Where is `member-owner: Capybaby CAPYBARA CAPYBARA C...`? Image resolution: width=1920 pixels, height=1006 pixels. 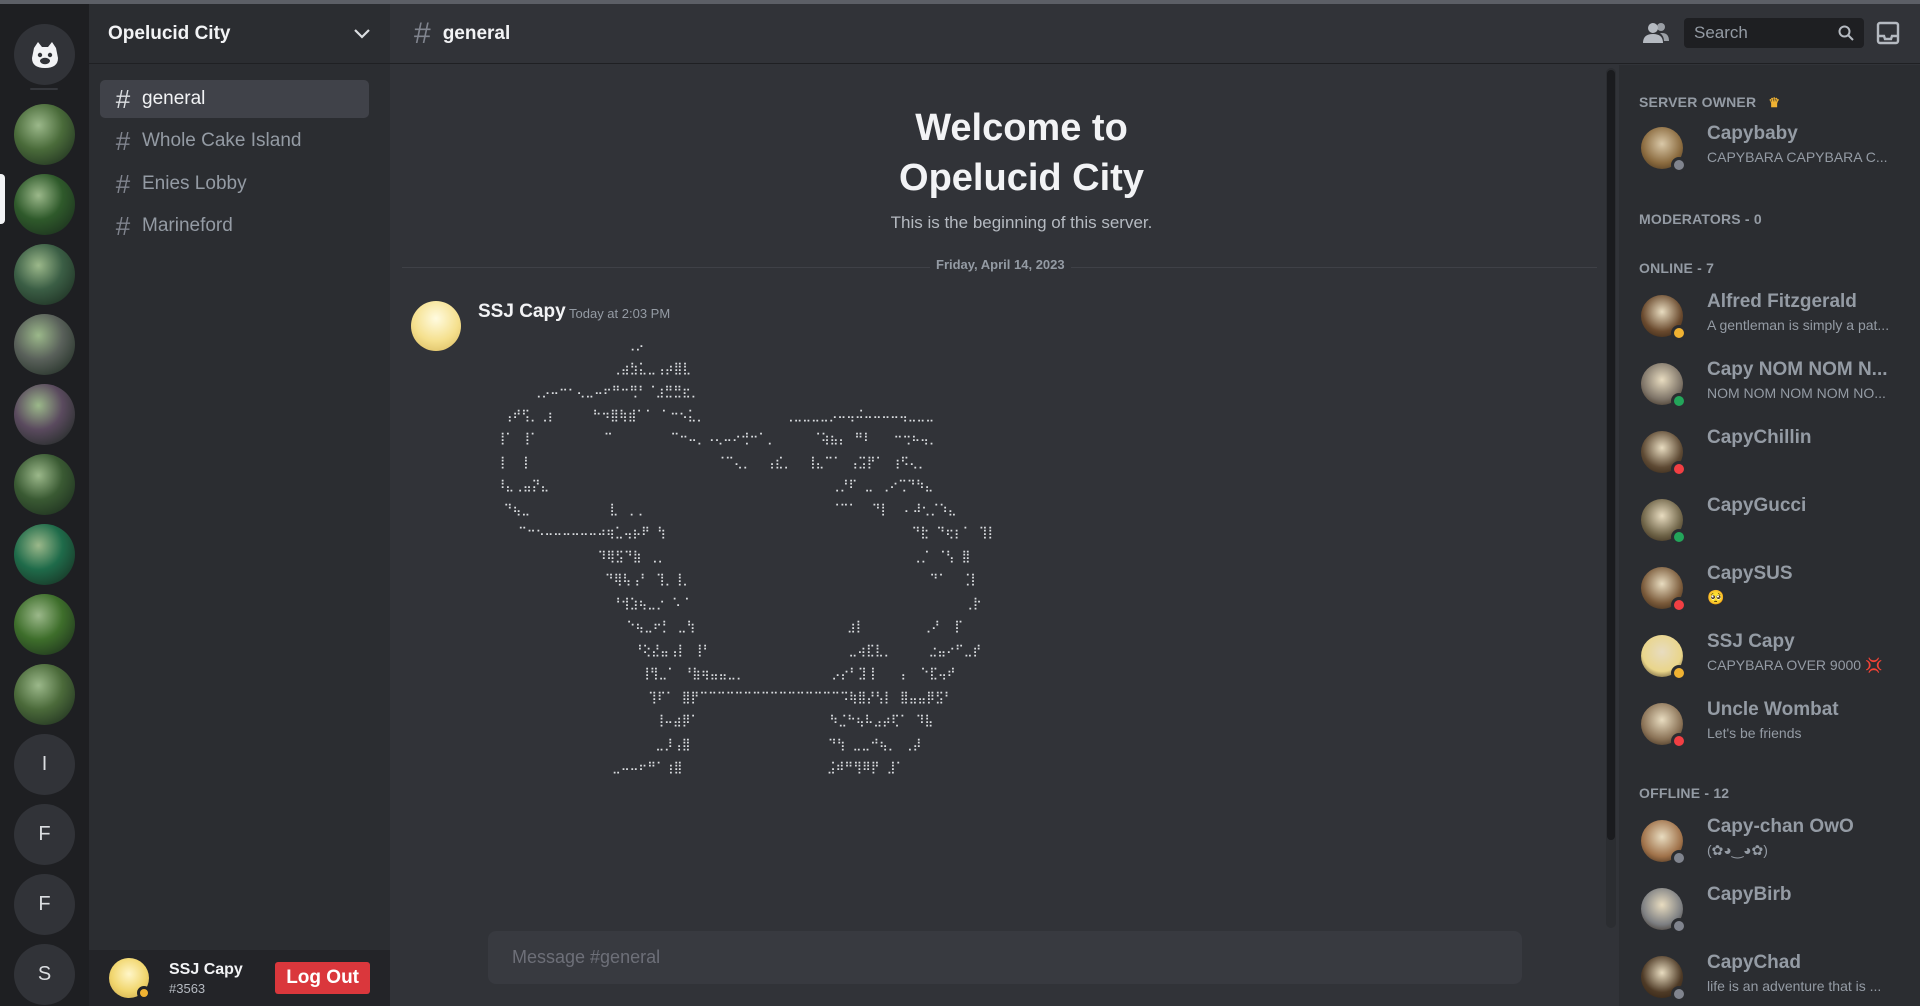 member-owner: Capybaby CAPYBARA CAPYBARA C... is located at coordinates (1777, 149).